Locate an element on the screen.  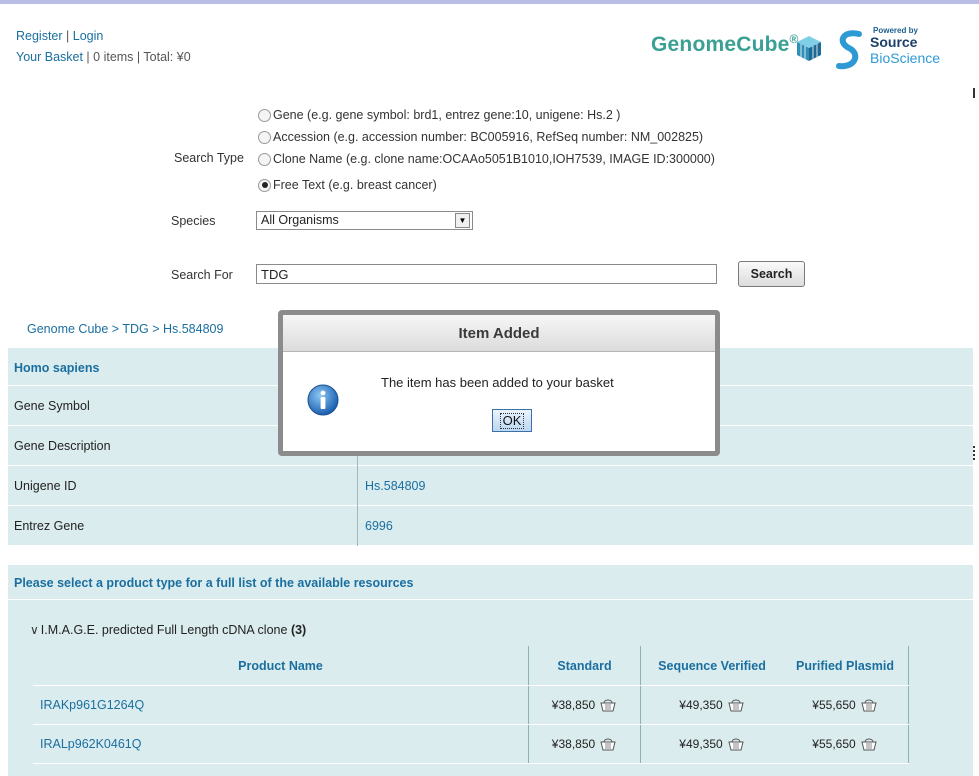
radio-gene is located at coordinates (264, 115).